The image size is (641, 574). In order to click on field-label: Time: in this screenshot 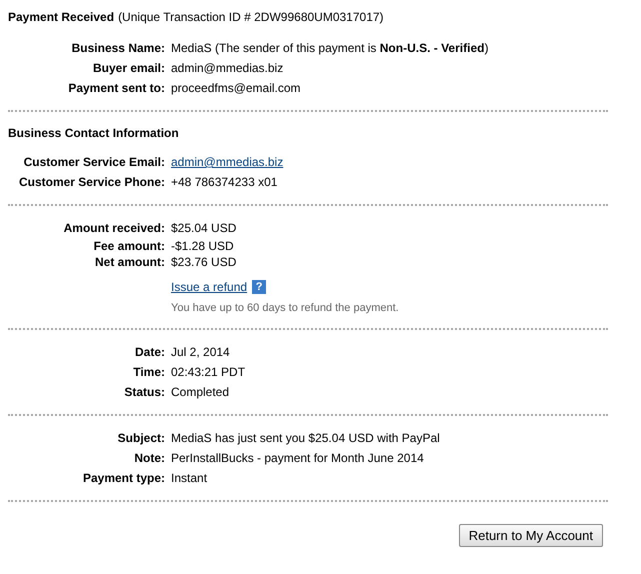, I will do `click(149, 372)`.